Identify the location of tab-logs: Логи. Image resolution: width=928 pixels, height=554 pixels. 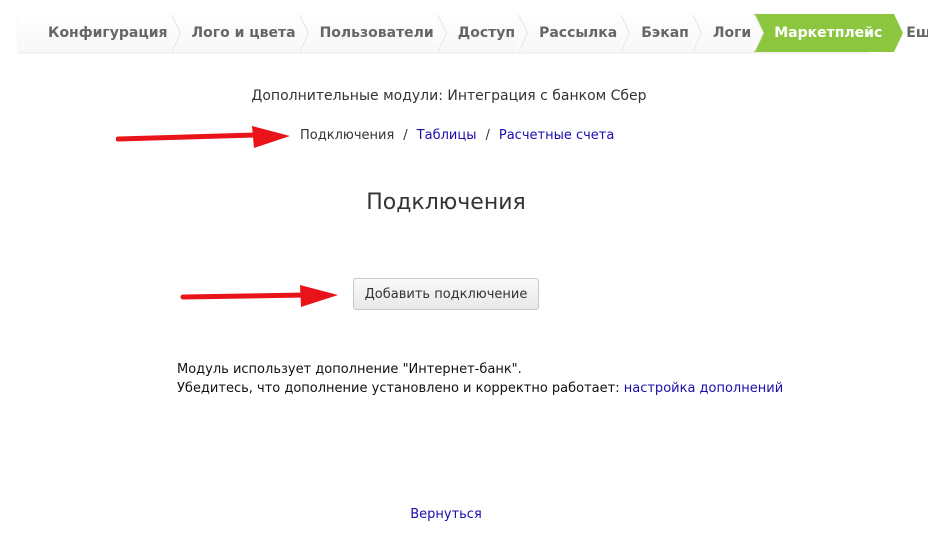
(733, 33).